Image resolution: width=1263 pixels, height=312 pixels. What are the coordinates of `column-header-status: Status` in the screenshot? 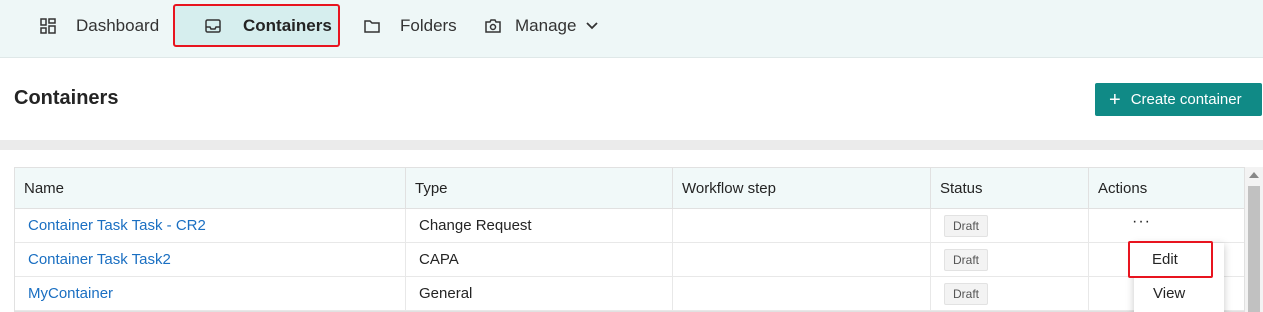 It's located at (1010, 188).